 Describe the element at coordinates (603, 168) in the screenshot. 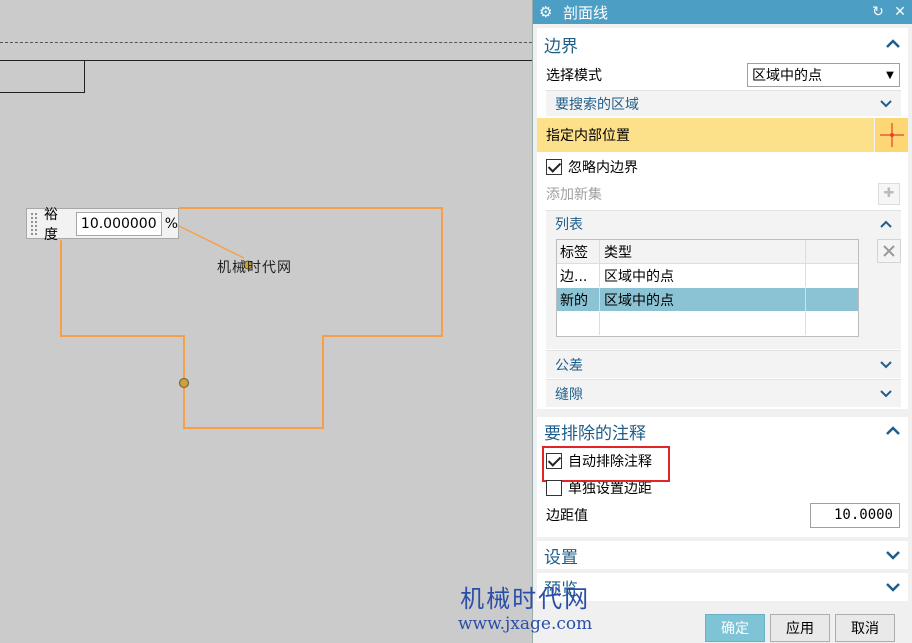

I see `ignore-inner-label: 忽略内边界` at that location.